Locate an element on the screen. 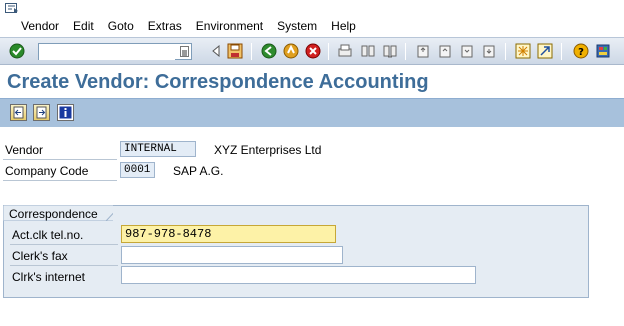 Image resolution: width=624 pixels, height=326 pixels. title-bar: Create Vendor: Correspondence Accounting is located at coordinates (312, 81).